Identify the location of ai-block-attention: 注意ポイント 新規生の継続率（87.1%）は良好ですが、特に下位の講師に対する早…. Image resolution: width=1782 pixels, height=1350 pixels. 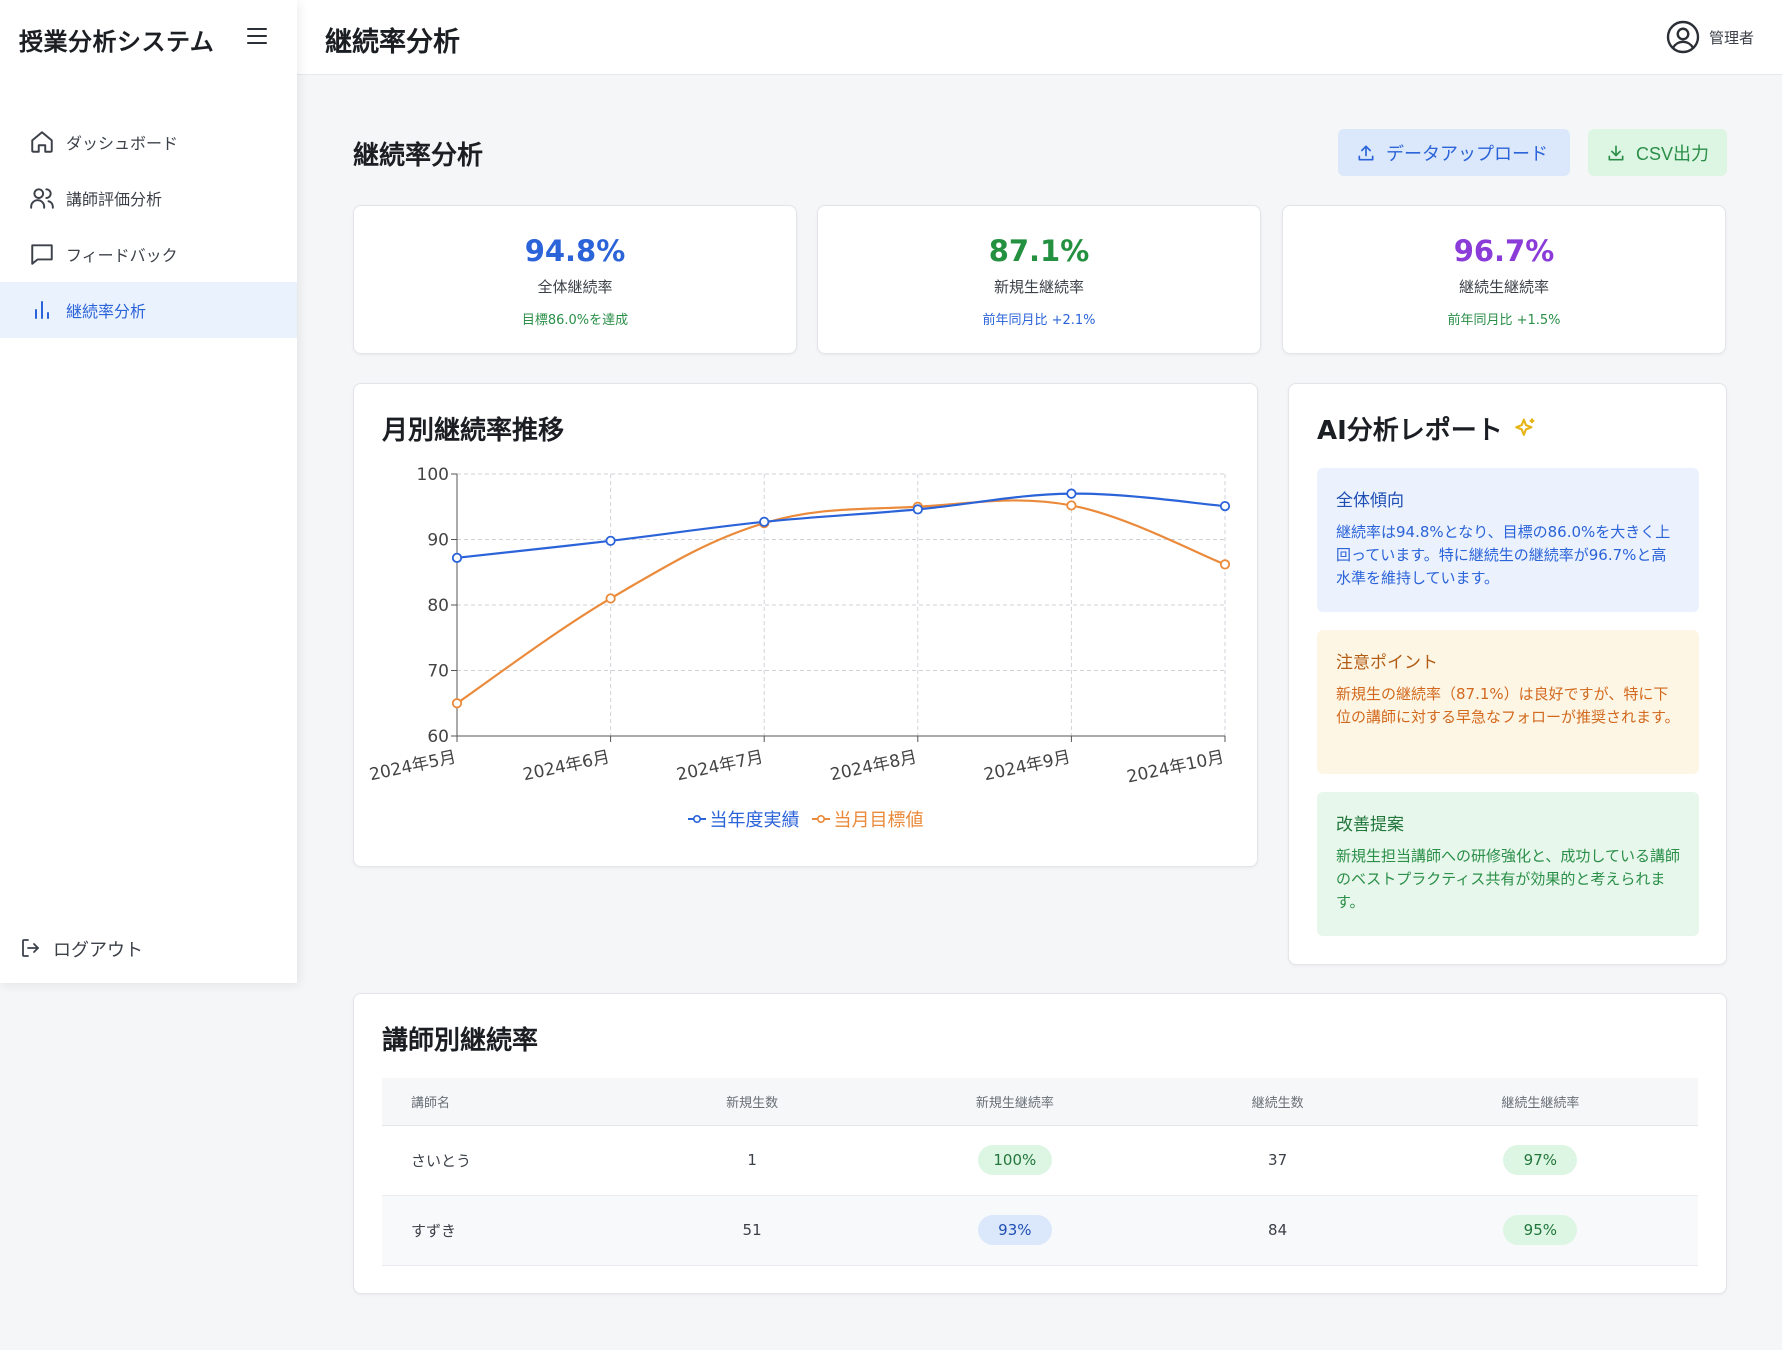
(1508, 702).